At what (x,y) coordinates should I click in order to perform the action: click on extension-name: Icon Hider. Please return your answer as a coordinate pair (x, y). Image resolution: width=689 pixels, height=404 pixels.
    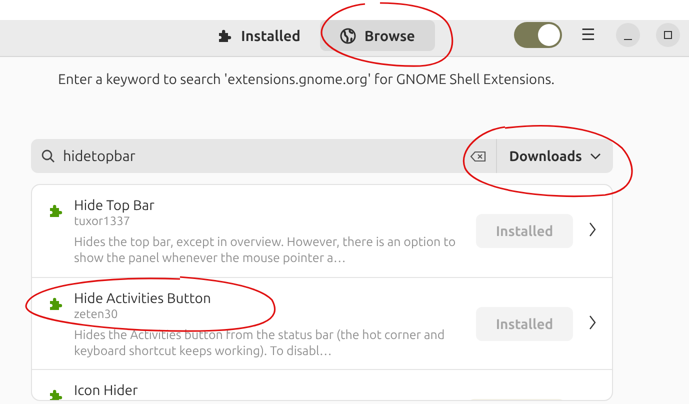
    Looking at the image, I should click on (106, 390).